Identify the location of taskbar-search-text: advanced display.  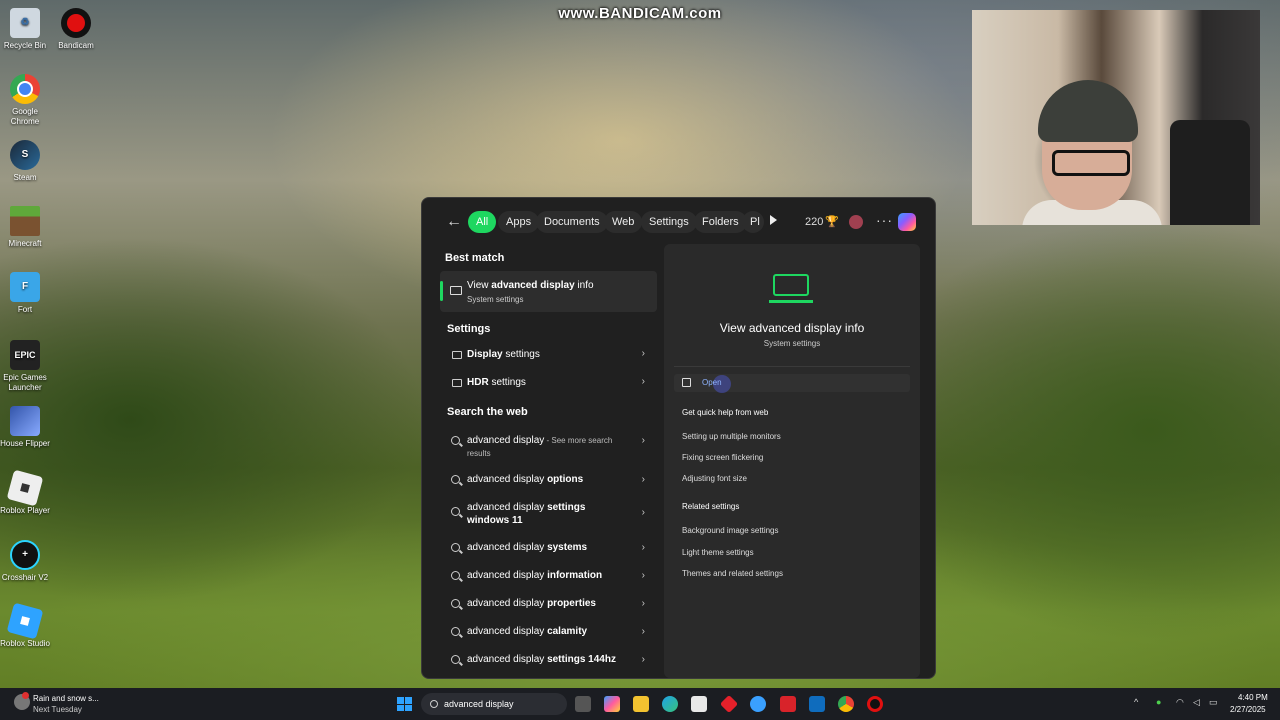
(479, 704).